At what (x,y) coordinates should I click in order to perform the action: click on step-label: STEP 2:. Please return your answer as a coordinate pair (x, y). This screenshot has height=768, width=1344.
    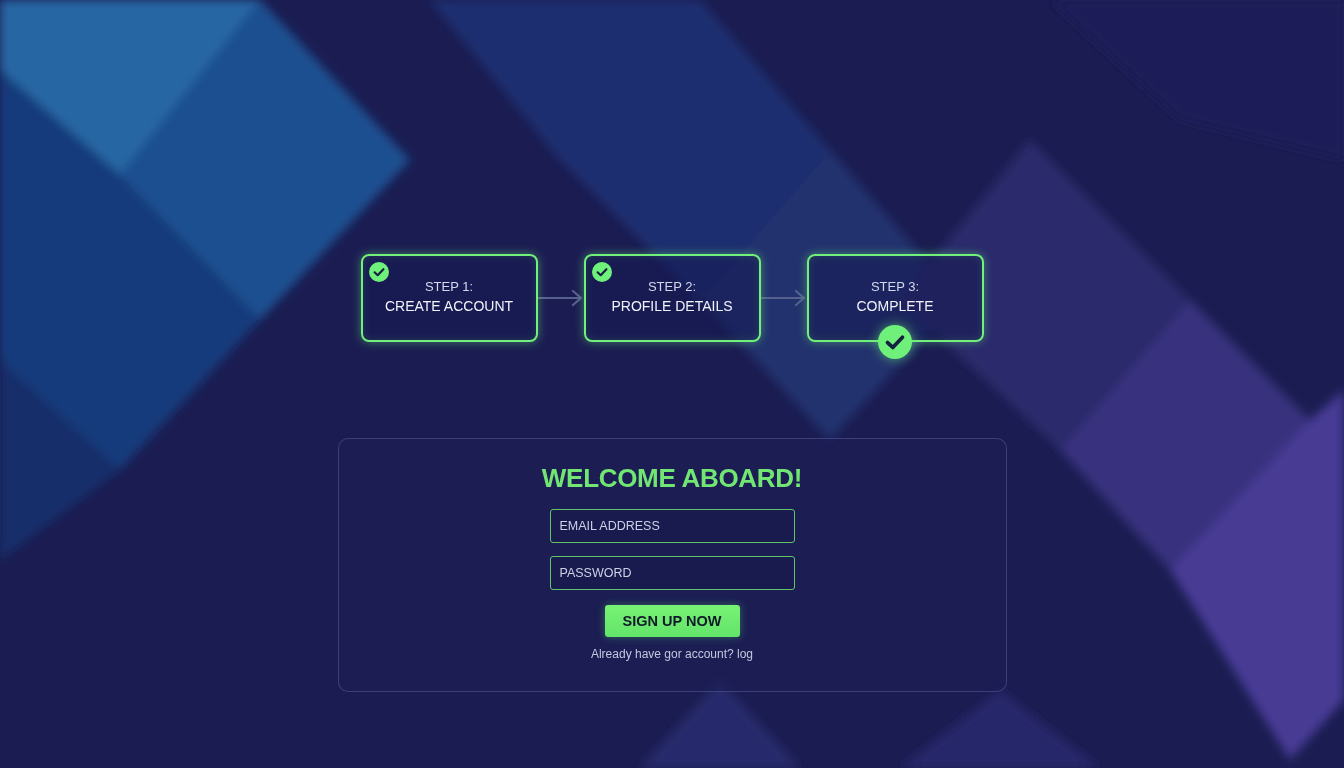
    Looking at the image, I should click on (672, 287).